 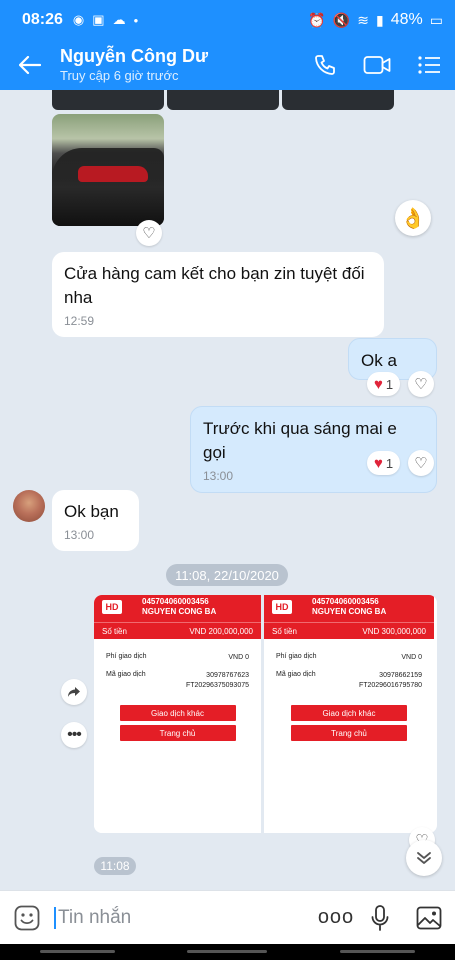 I want to click on message-time: 12:59, so click(x=79, y=321).